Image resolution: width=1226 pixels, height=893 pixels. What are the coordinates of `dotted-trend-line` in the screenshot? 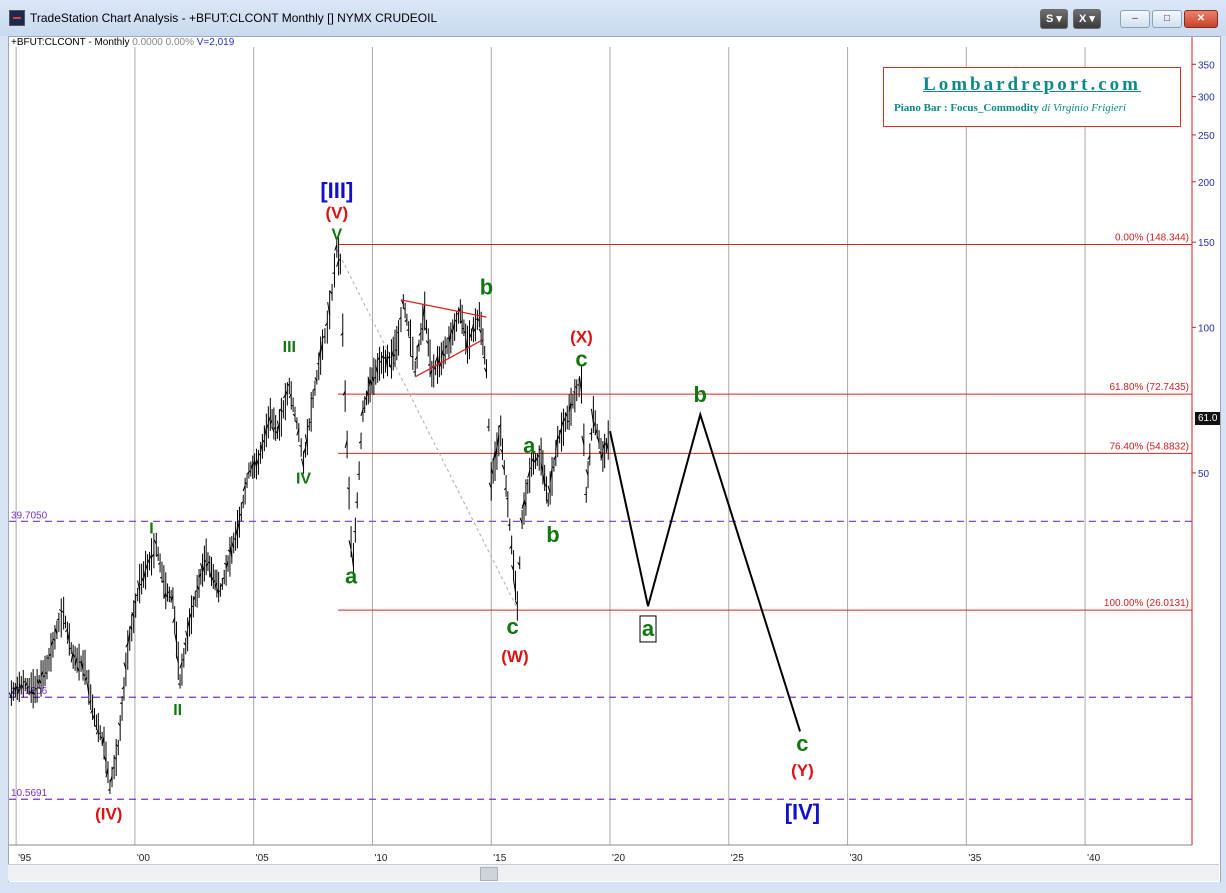 It's located at (427, 429).